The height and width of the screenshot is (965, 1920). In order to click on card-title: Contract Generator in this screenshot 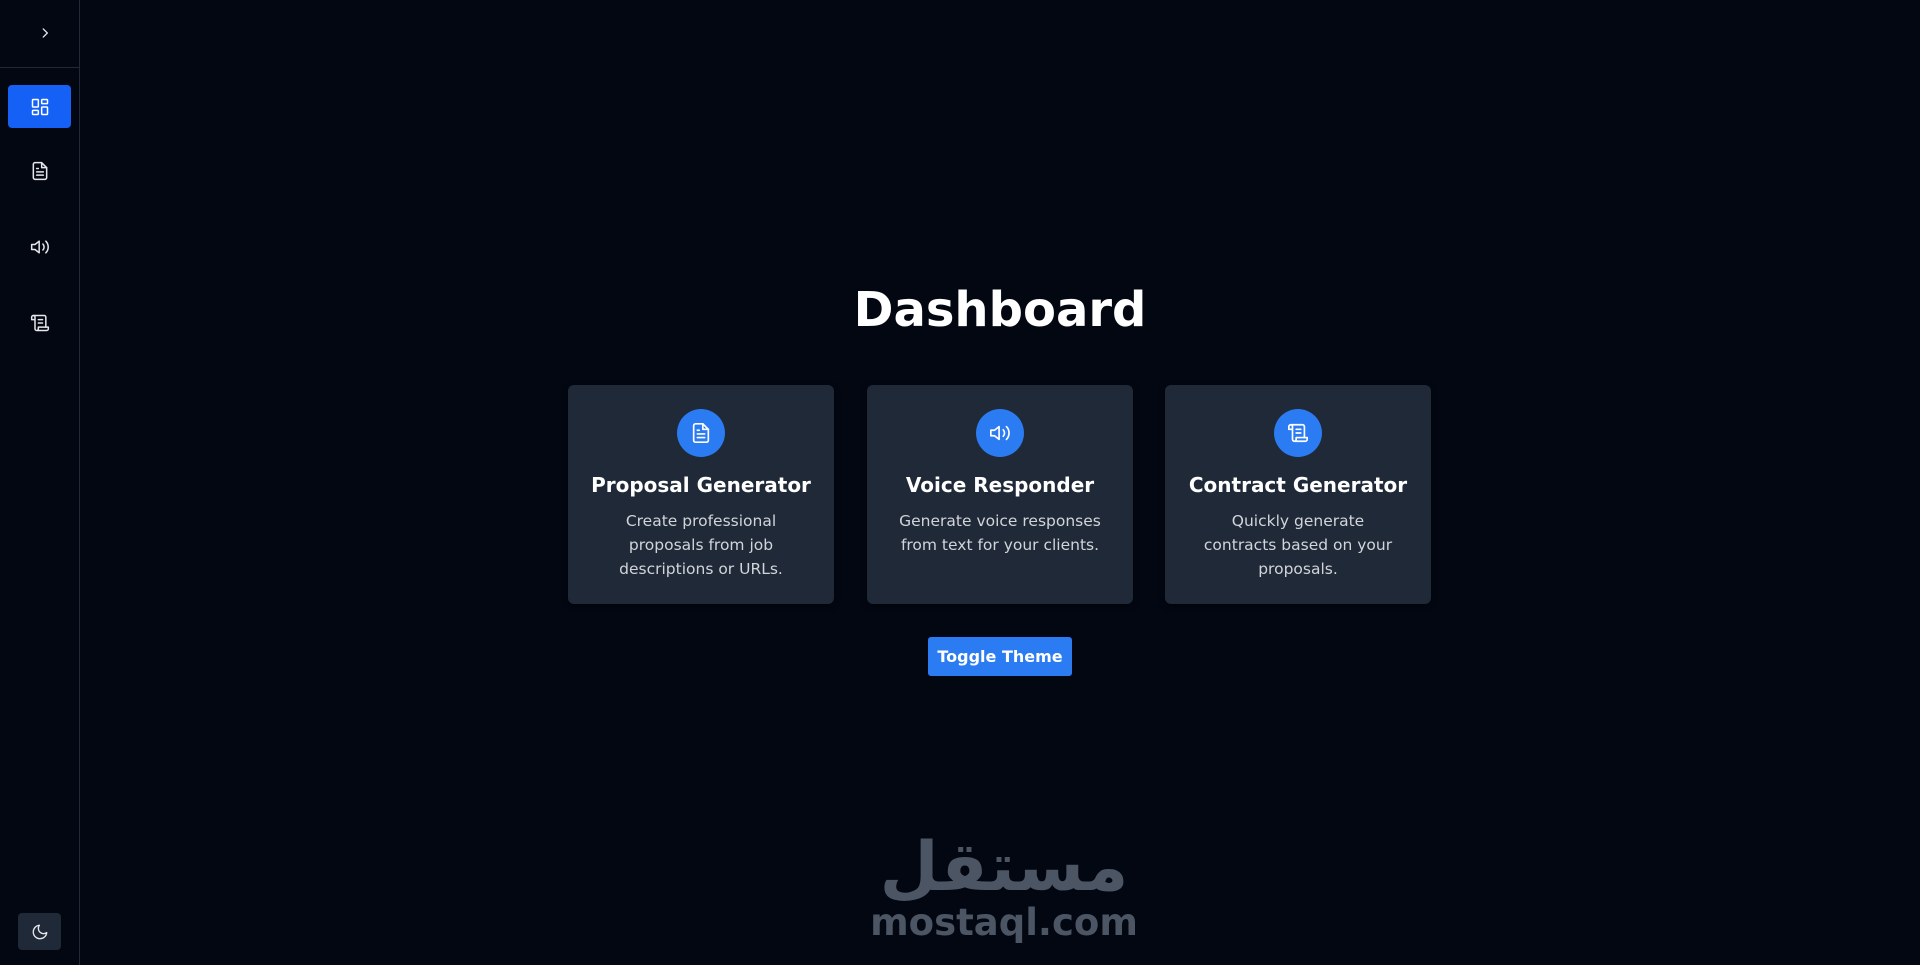, I will do `click(1298, 485)`.